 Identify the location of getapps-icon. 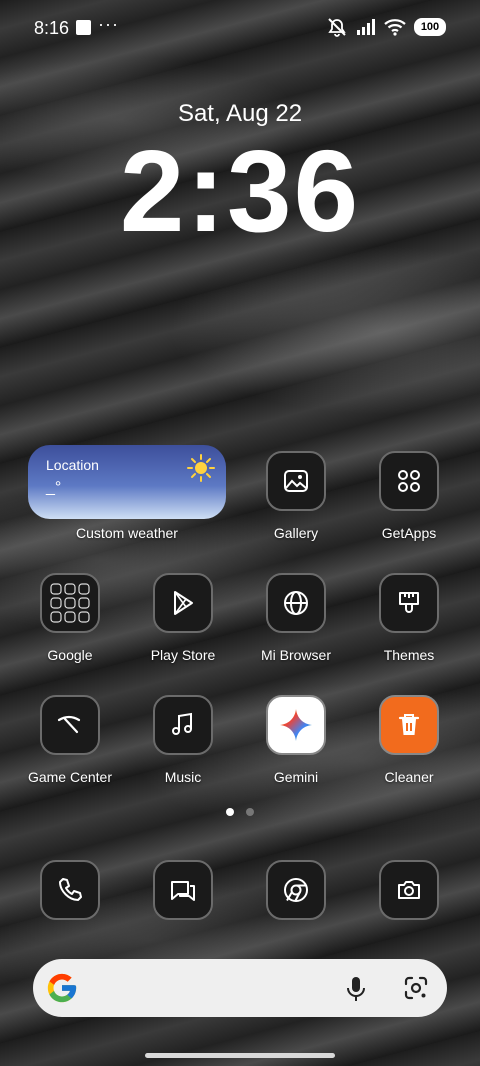
(409, 481).